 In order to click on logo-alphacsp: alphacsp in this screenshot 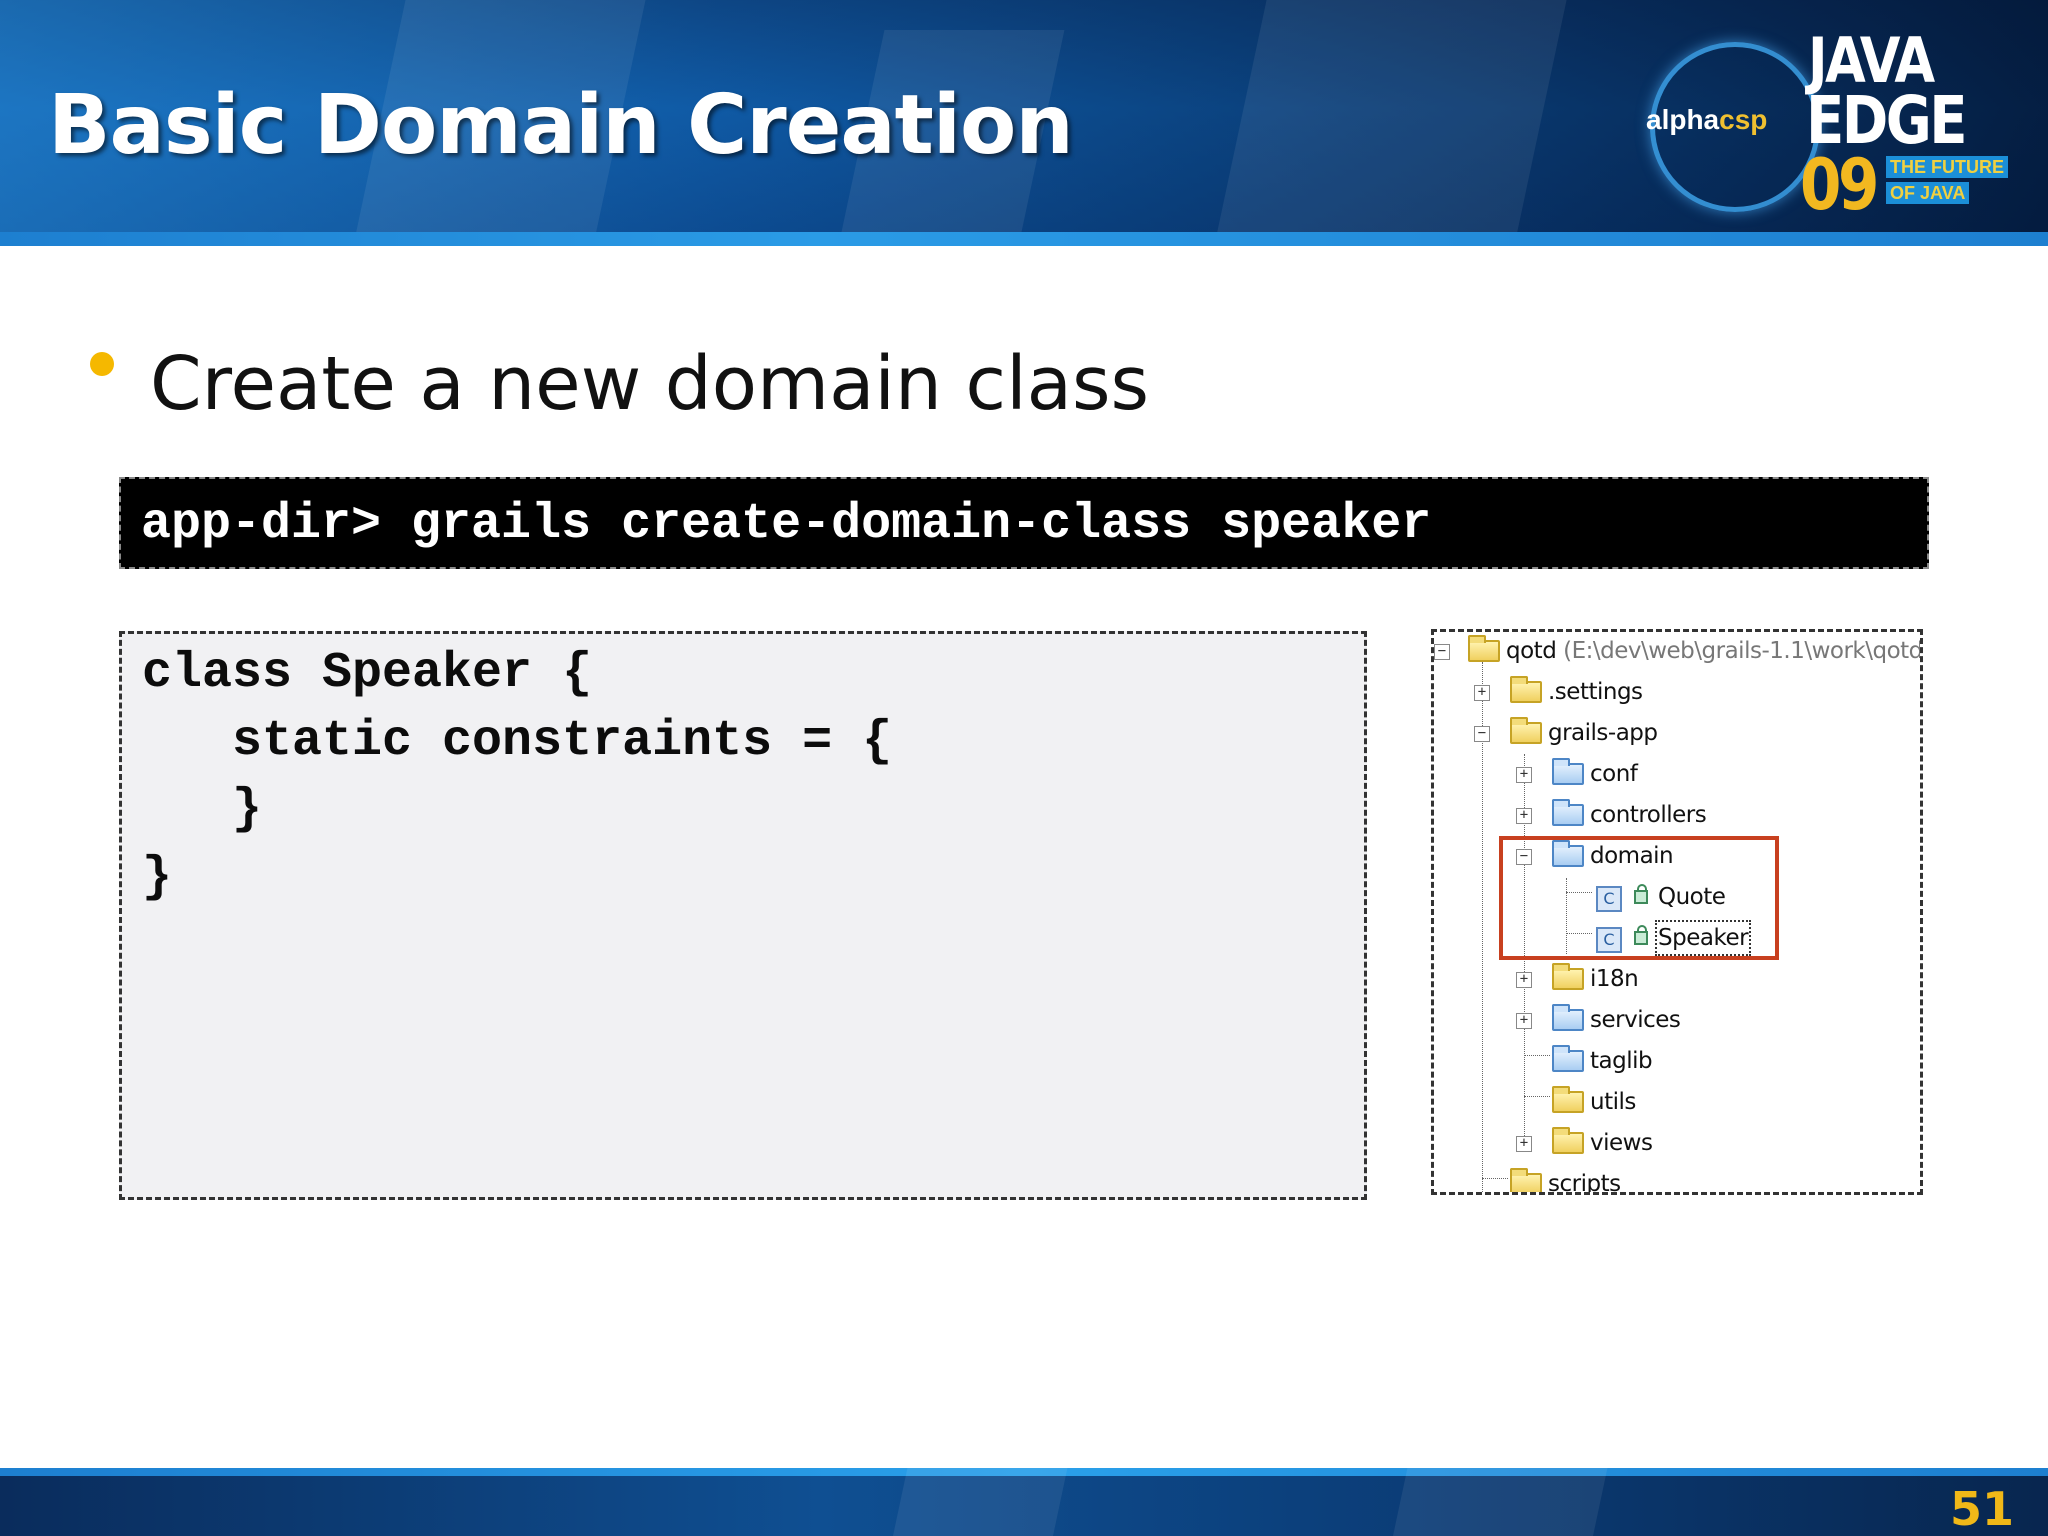, I will do `click(1706, 120)`.